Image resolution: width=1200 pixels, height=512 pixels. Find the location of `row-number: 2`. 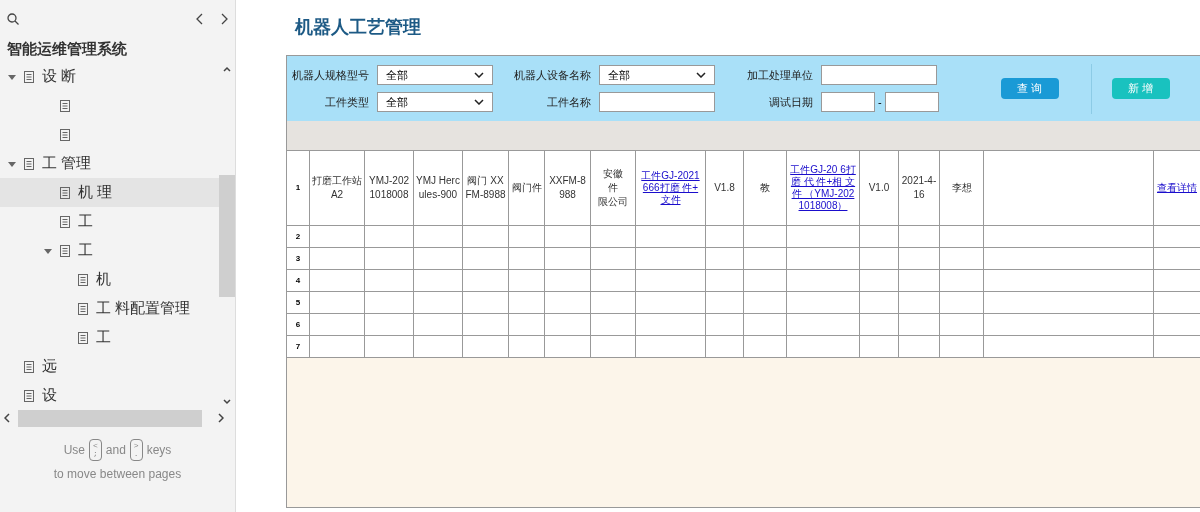

row-number: 2 is located at coordinates (298, 236).